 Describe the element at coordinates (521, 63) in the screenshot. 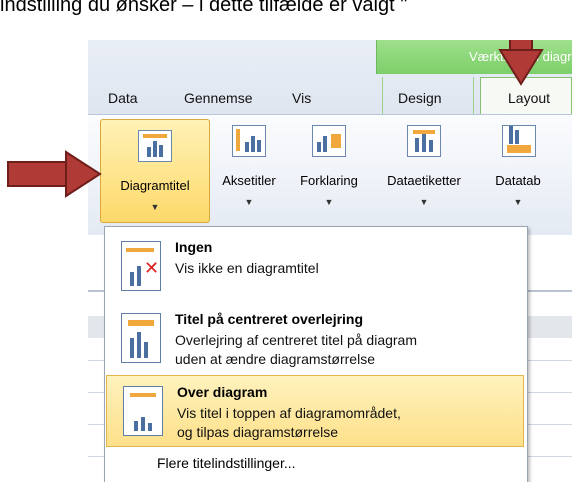

I see `down-arrow-icon` at that location.